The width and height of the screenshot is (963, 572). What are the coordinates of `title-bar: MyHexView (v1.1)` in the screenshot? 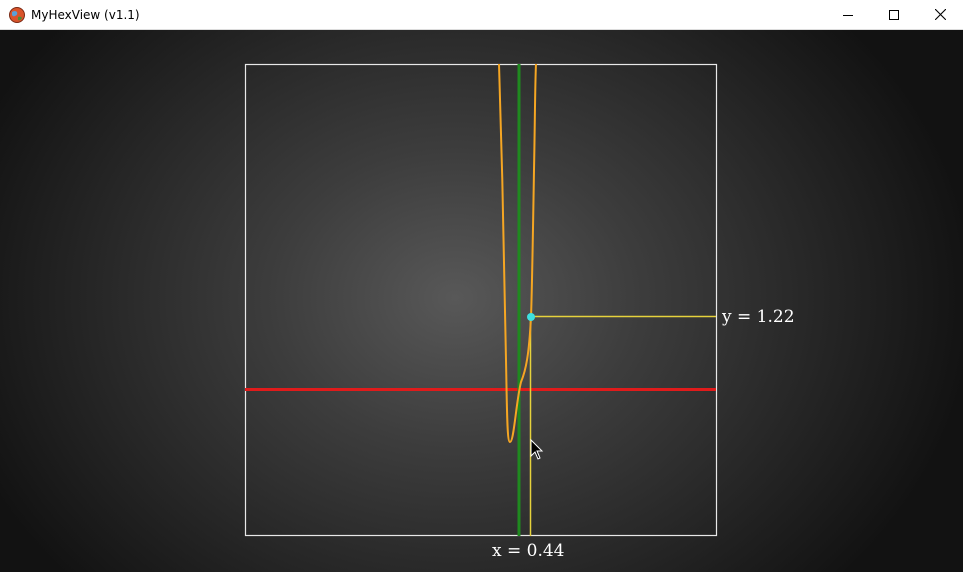 It's located at (481, 15).